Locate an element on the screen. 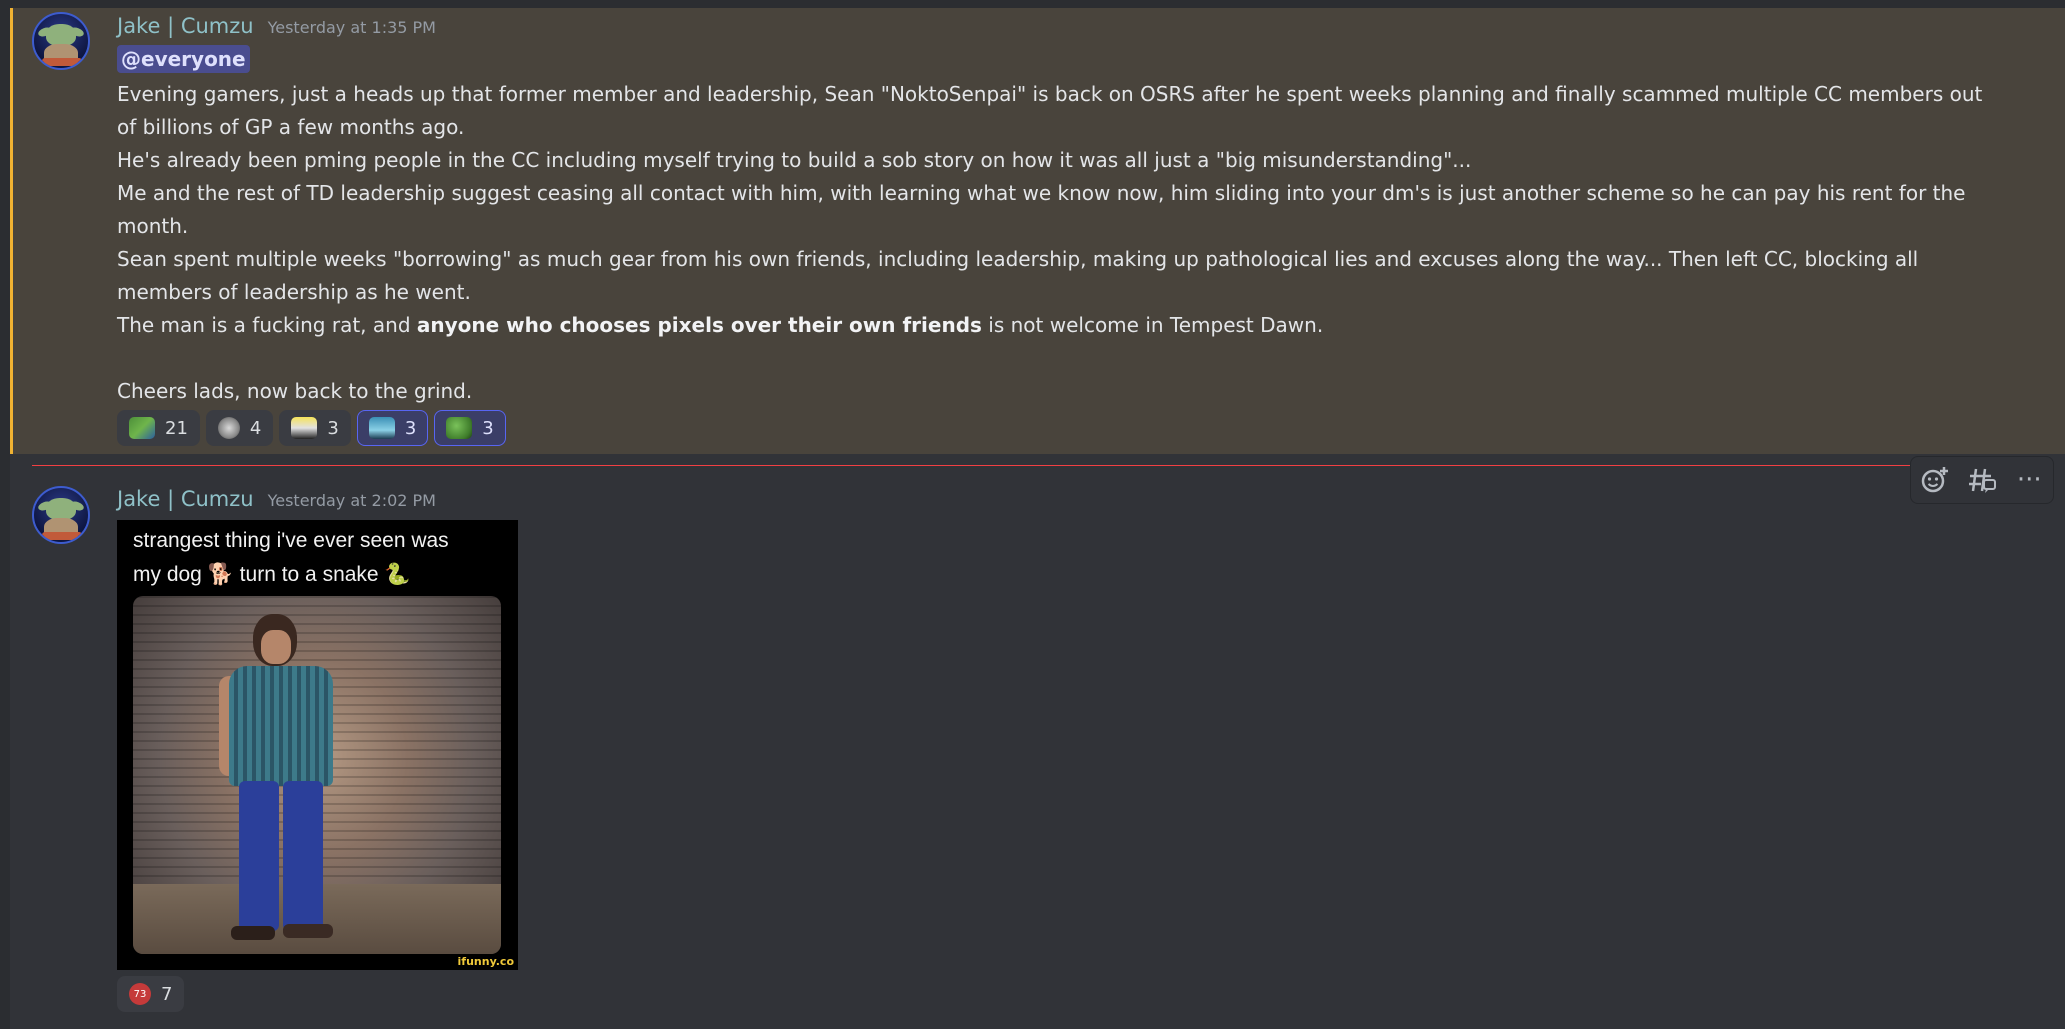  timestamp: Yesterday at 2:02 PM is located at coordinates (352, 500).